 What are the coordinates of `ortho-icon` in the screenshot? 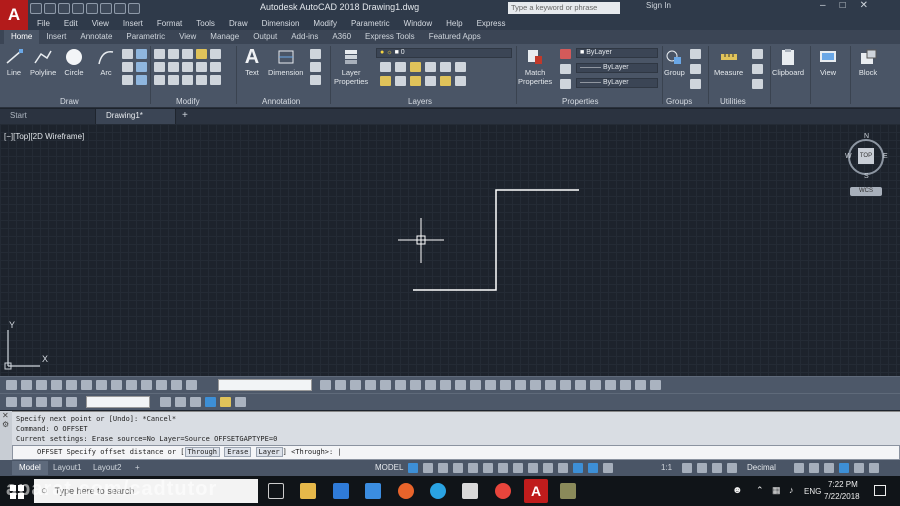 It's located at (473, 468).